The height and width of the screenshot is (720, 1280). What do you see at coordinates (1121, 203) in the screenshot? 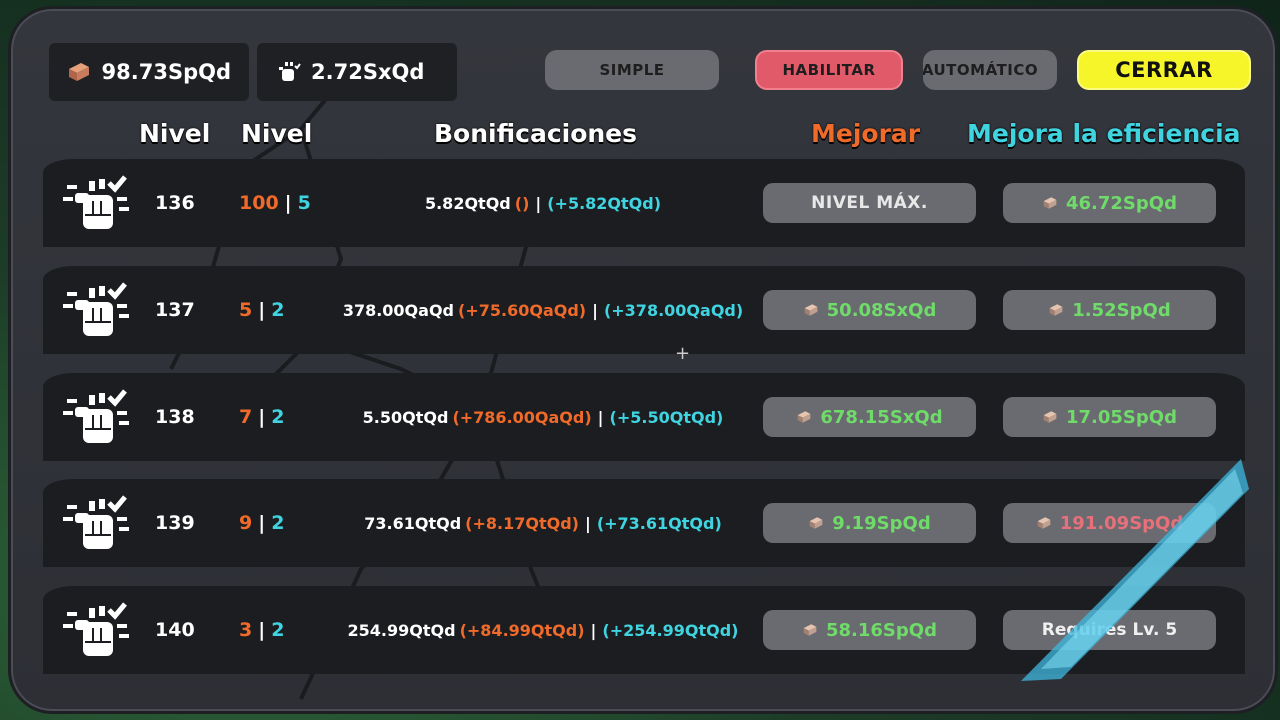
I see `efficiency-cost: 46.72SpQd` at bounding box center [1121, 203].